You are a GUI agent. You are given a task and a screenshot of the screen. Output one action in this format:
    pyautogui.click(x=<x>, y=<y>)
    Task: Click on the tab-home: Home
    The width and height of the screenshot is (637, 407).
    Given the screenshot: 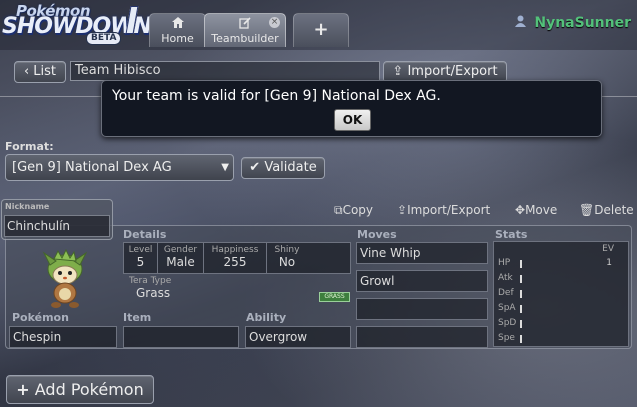 What is the action you would take?
    pyautogui.click(x=177, y=30)
    